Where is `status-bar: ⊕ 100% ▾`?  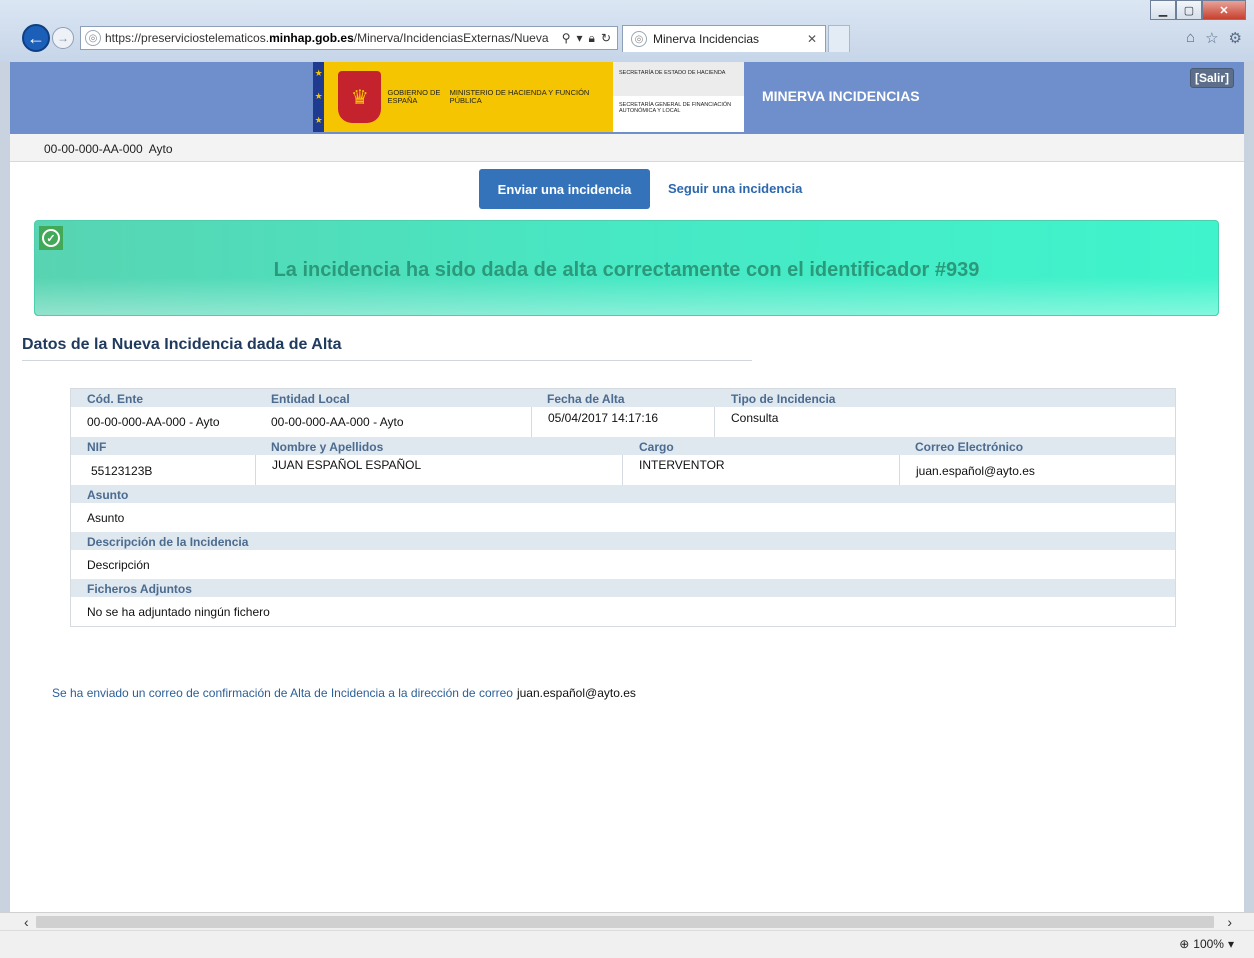
status-bar: ⊕ 100% ▾ is located at coordinates (627, 944).